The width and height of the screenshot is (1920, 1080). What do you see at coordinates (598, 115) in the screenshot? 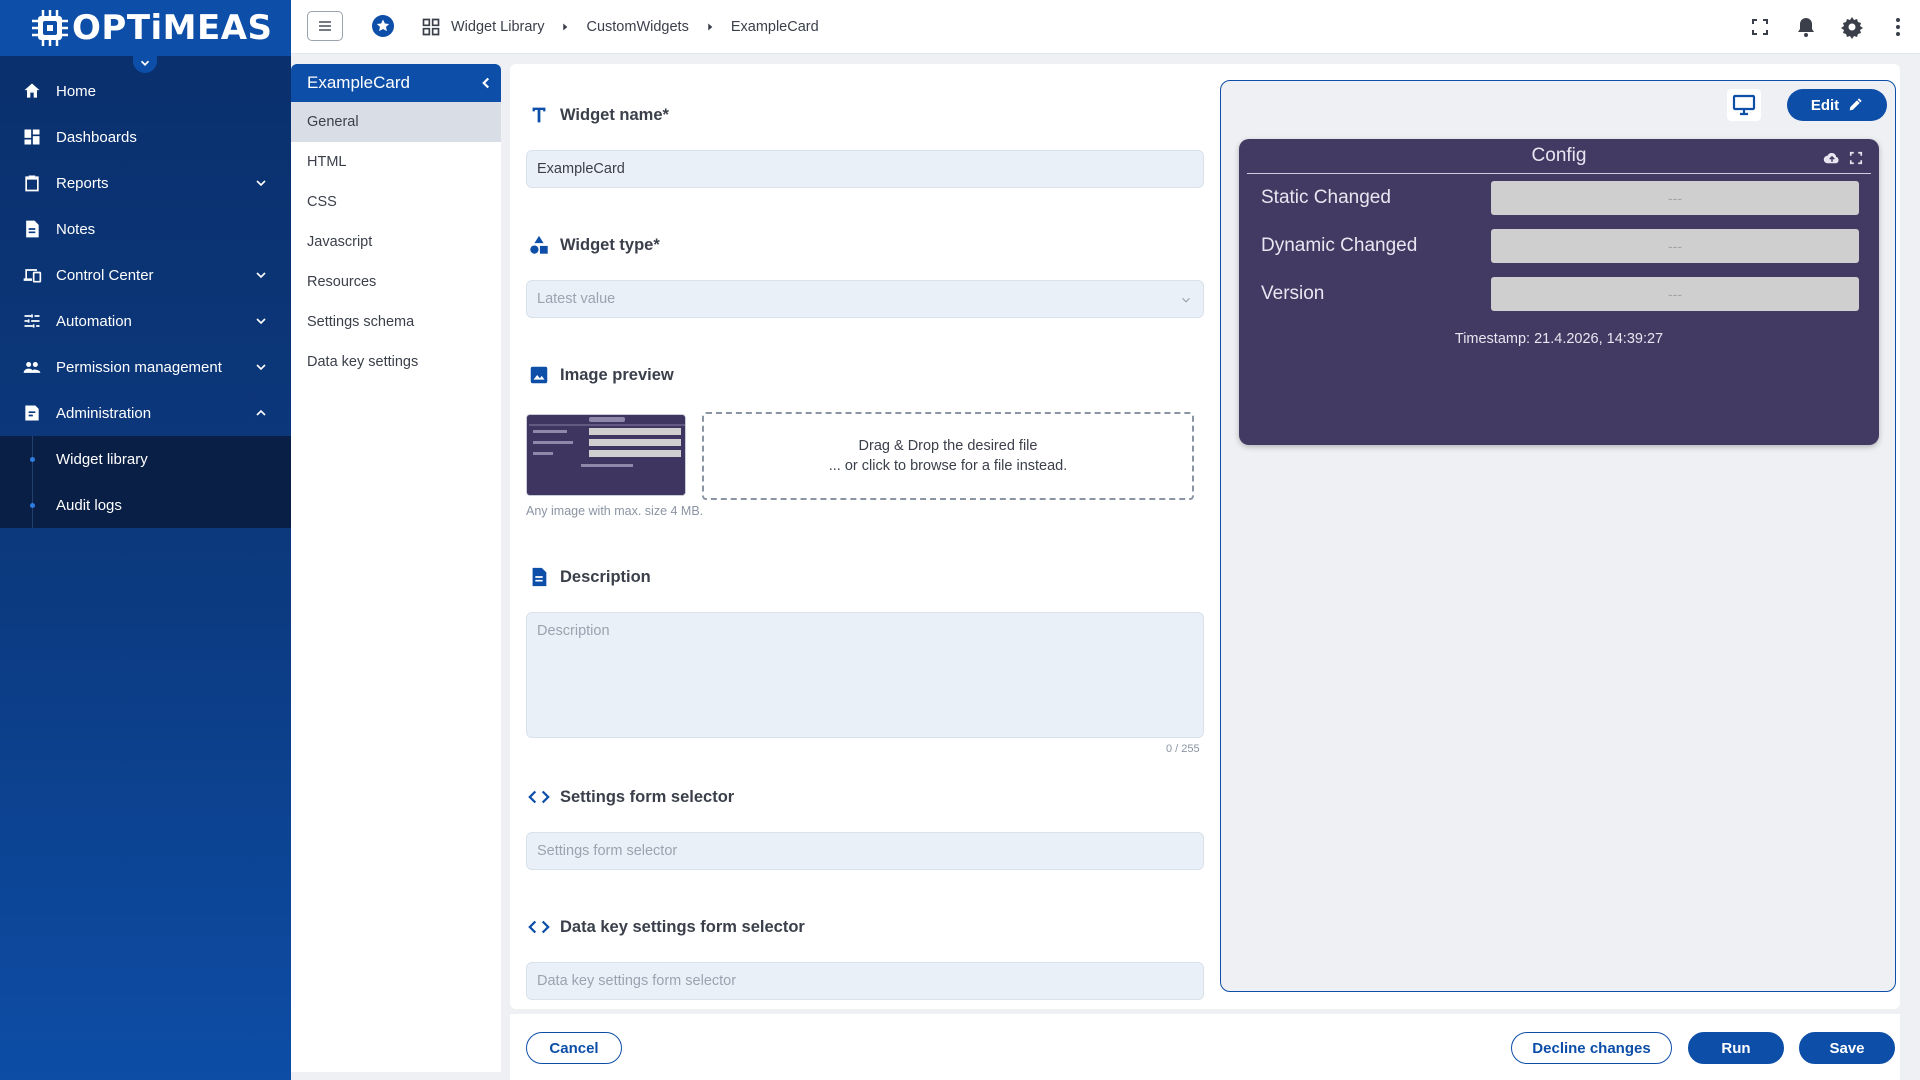
I see `widget-name-label: Widget name*` at bounding box center [598, 115].